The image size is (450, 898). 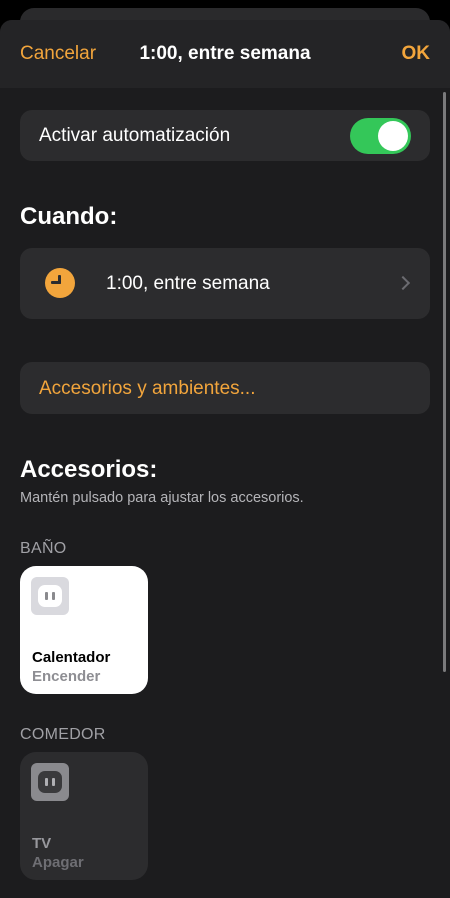 I want to click on activate-automation-toggle, so click(x=380, y=136).